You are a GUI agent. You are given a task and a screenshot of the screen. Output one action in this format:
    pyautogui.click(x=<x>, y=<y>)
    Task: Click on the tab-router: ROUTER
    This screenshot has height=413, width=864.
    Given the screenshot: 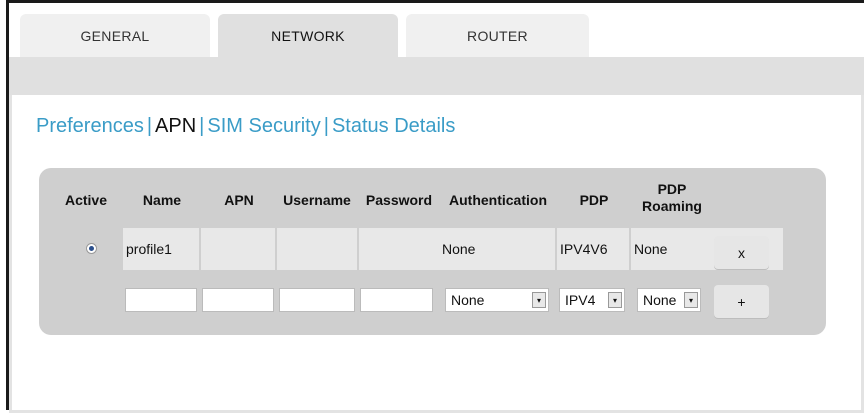 What is the action you would take?
    pyautogui.click(x=497, y=35)
    